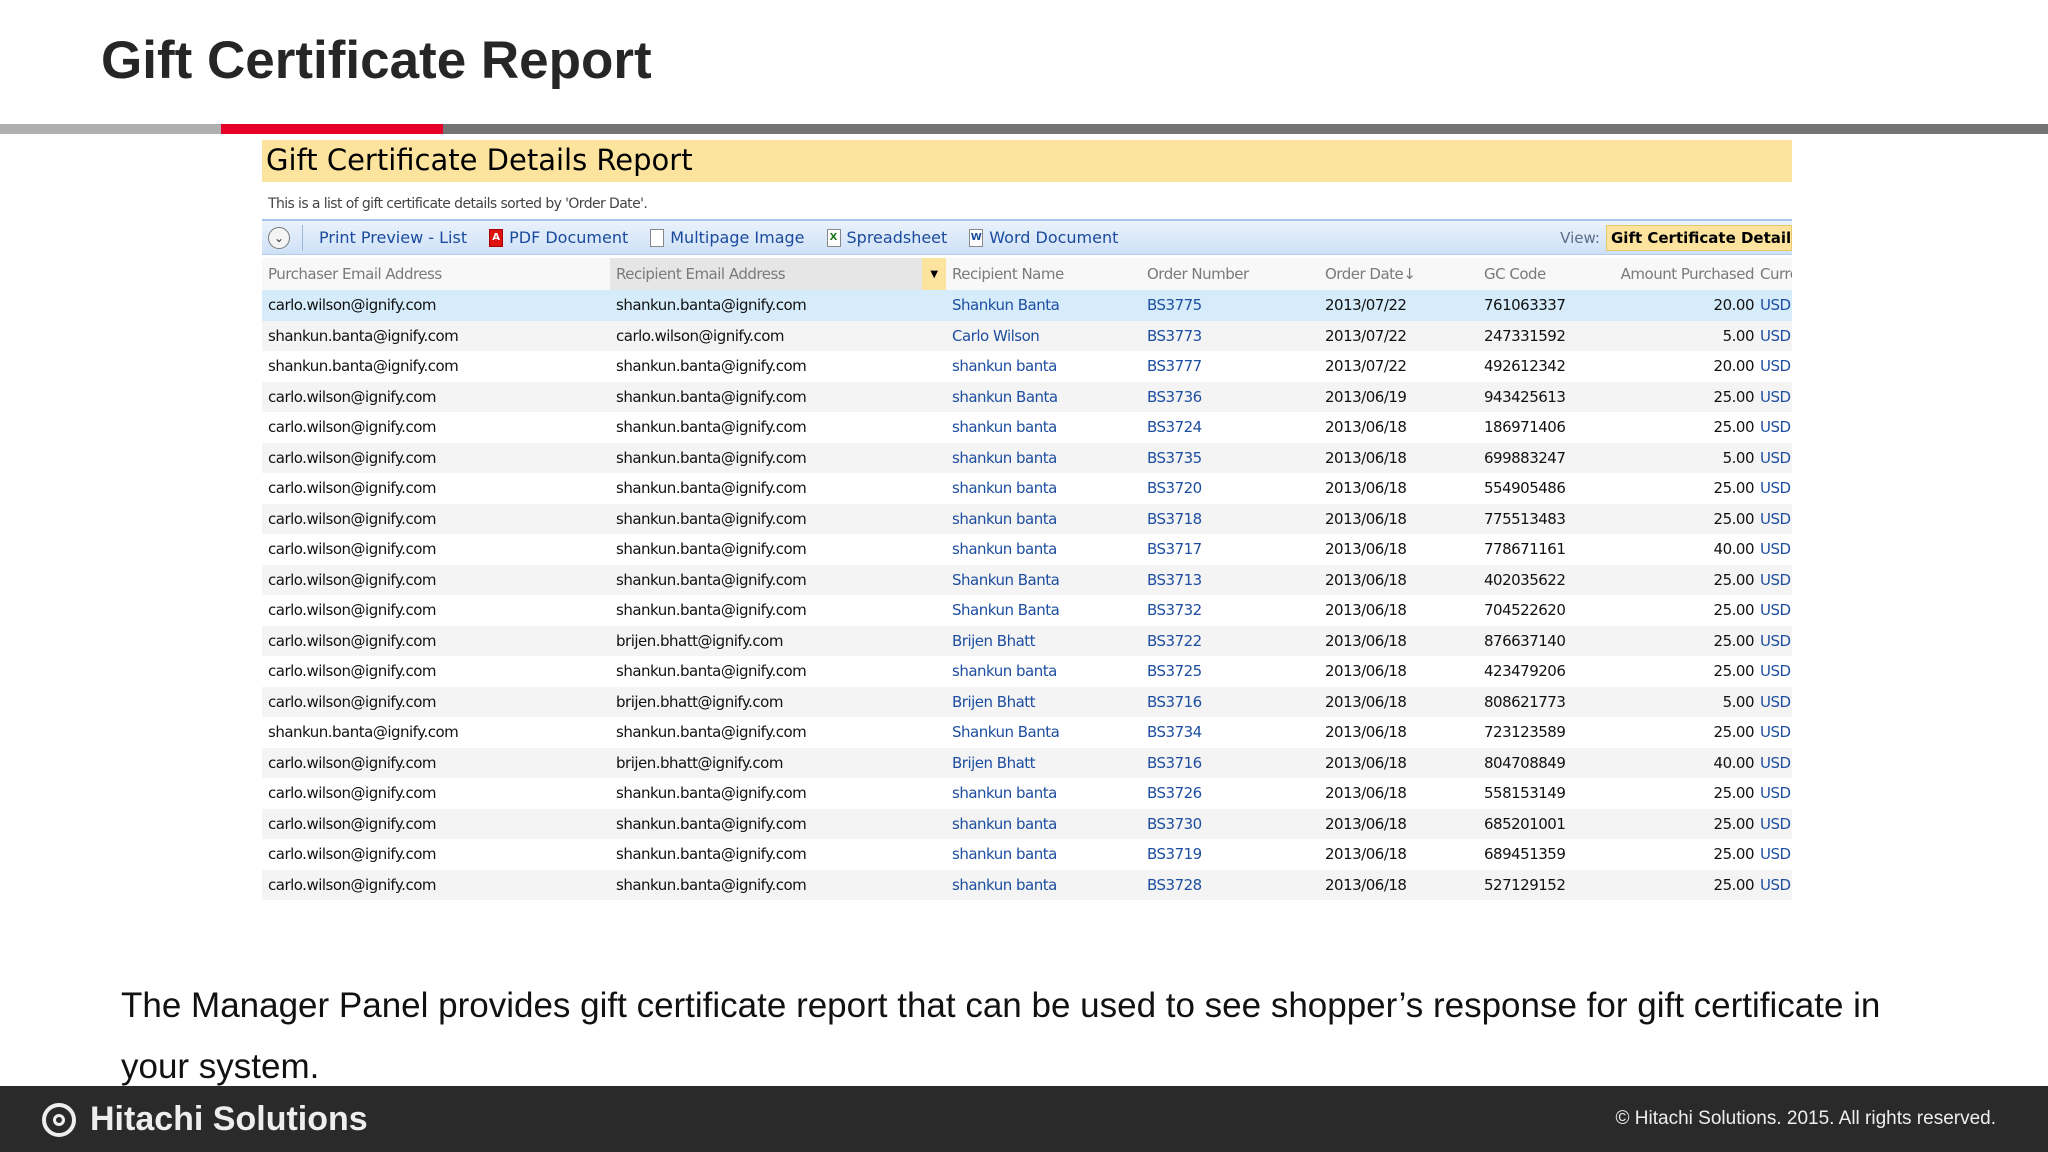 Image resolution: width=2048 pixels, height=1152 pixels. I want to click on order-number-cell: BS3736, so click(1230, 396).